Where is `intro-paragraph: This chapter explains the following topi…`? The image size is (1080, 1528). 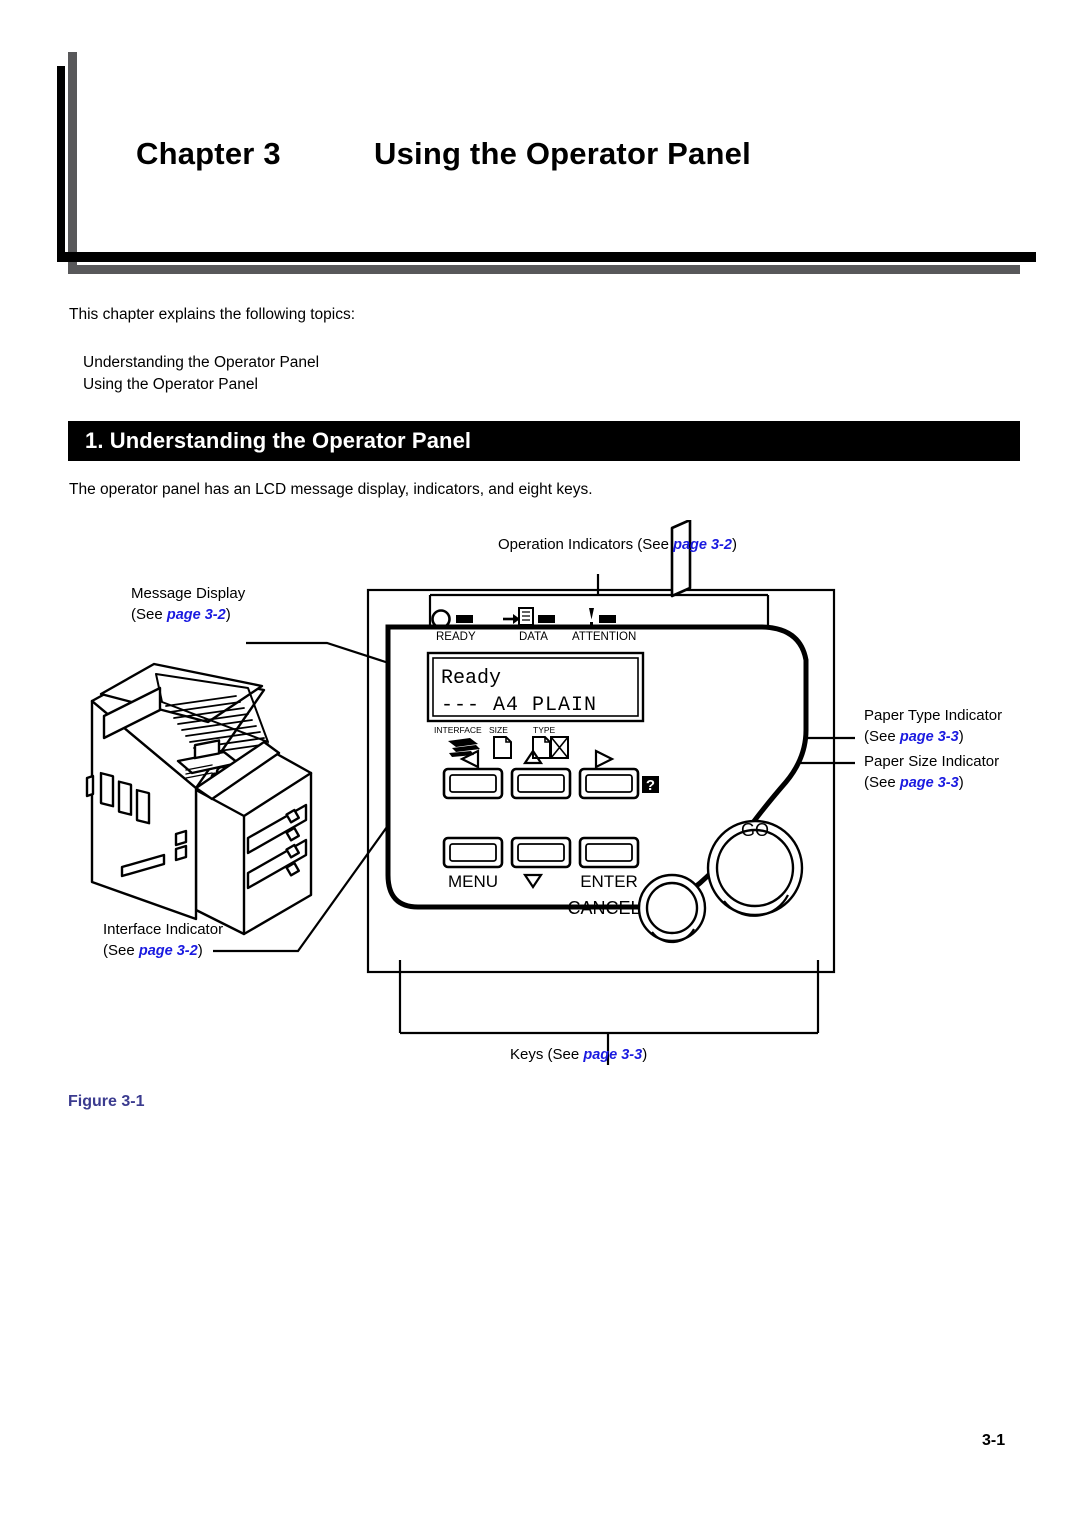
intro-paragraph: This chapter explains the following topi… is located at coordinates (212, 314).